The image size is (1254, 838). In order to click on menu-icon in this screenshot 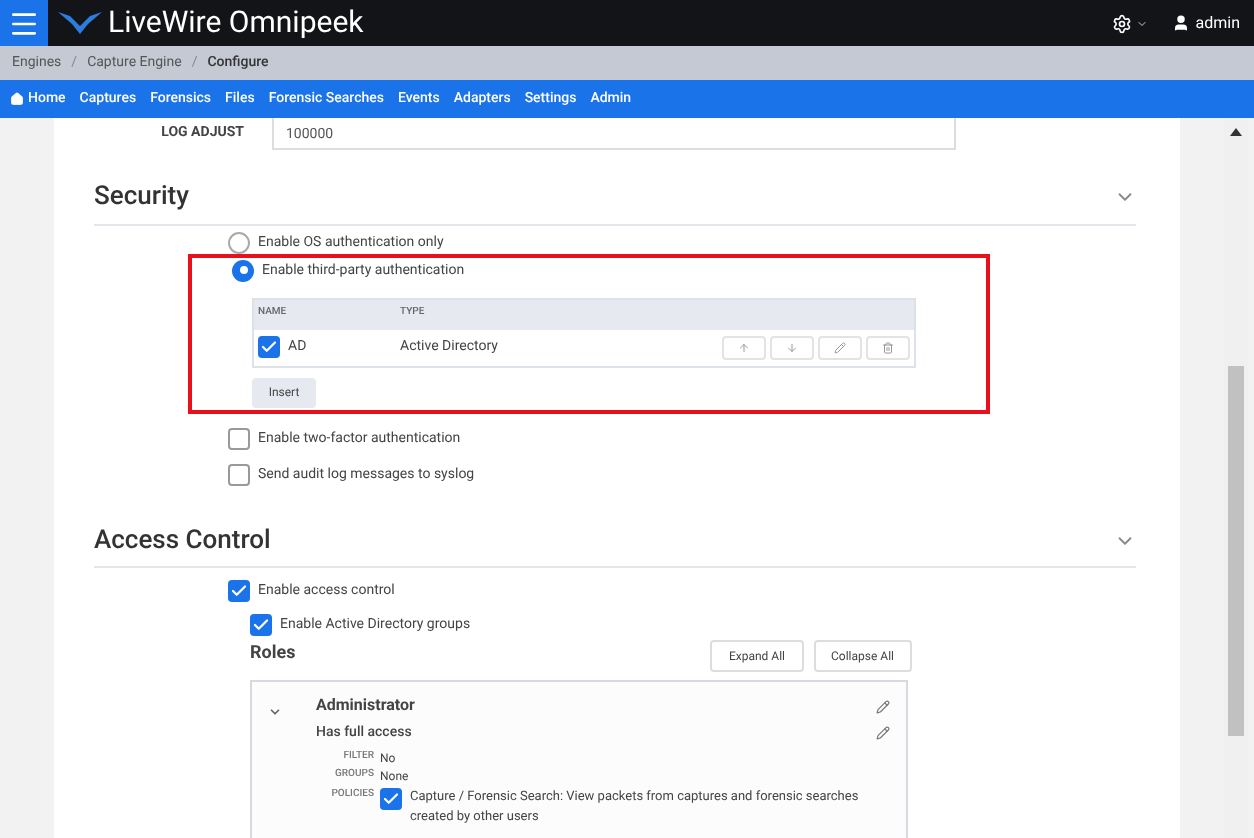, I will do `click(24, 23)`.